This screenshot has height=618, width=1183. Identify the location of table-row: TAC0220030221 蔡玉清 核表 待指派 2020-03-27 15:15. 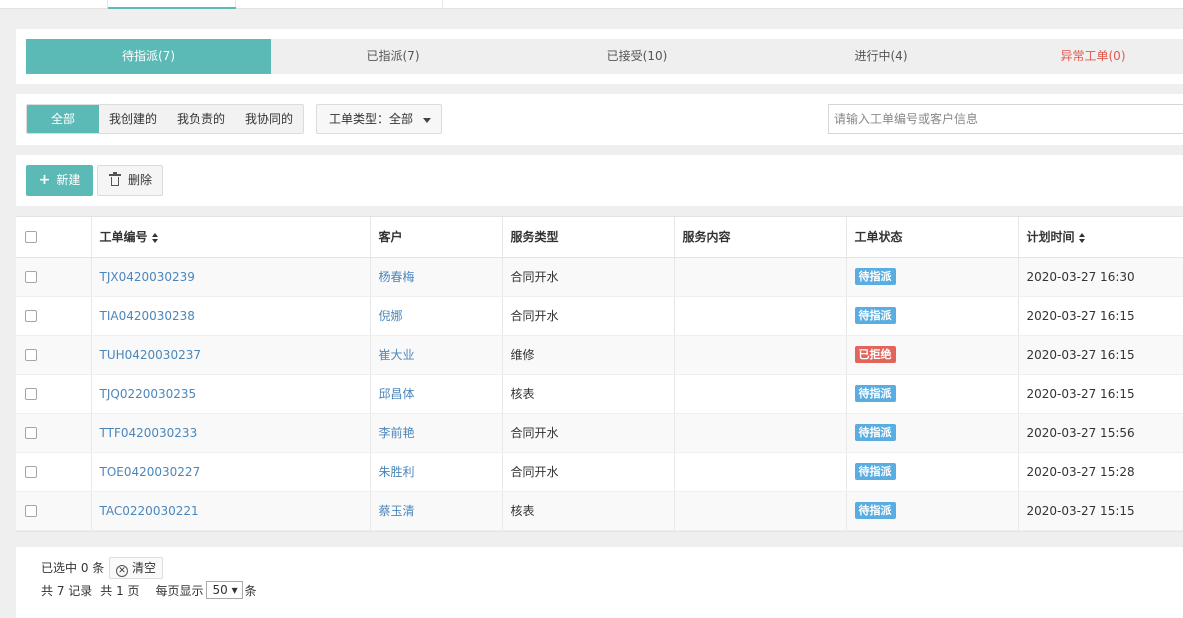
(599, 511).